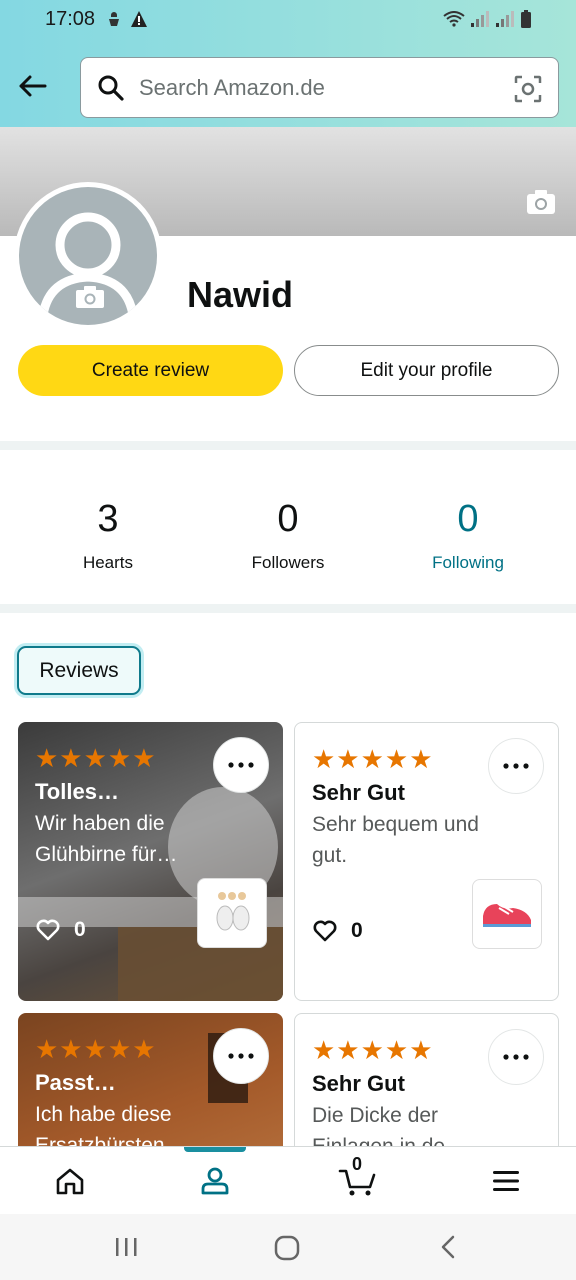  I want to click on review-card: ★★★★★ Sehr Gut Sehr bequem und gut. 0, so click(426, 861).